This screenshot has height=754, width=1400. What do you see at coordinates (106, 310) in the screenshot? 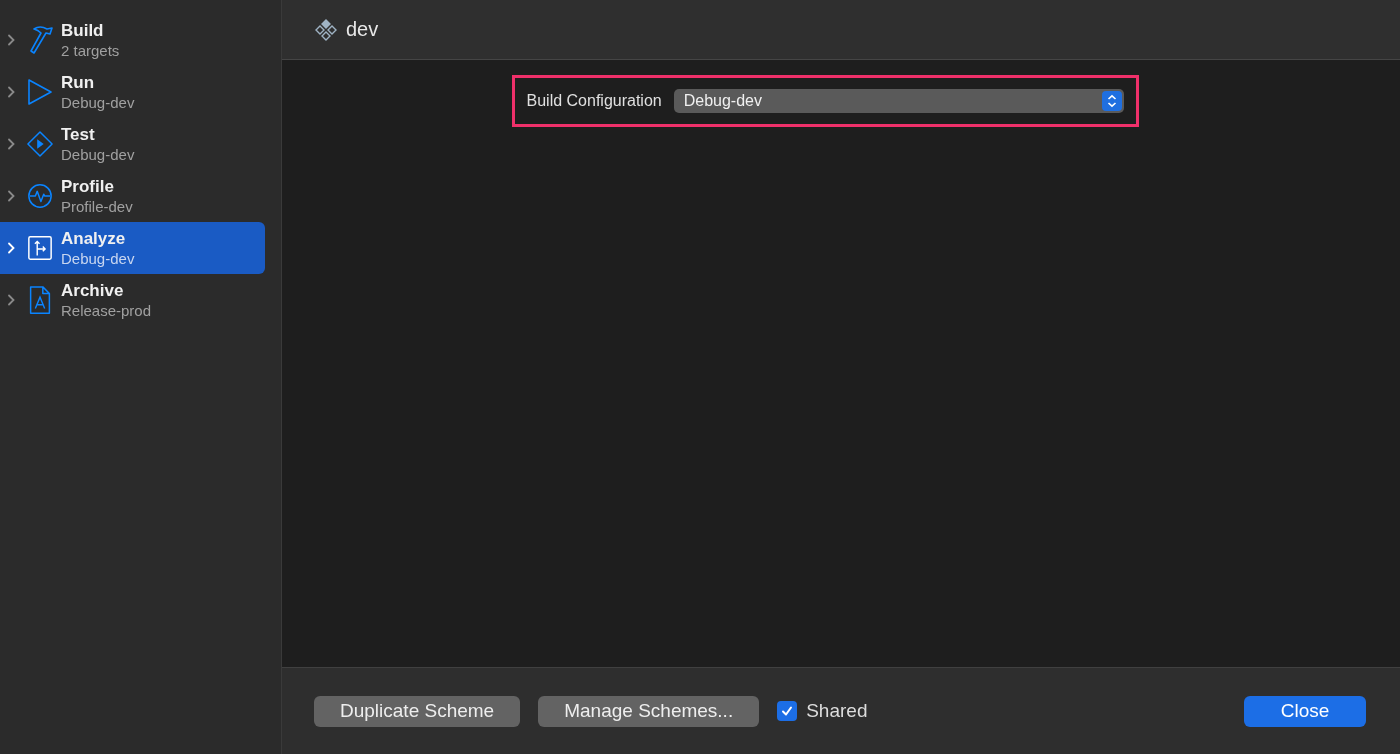
I see `item-subtitle: Release-prod` at bounding box center [106, 310].